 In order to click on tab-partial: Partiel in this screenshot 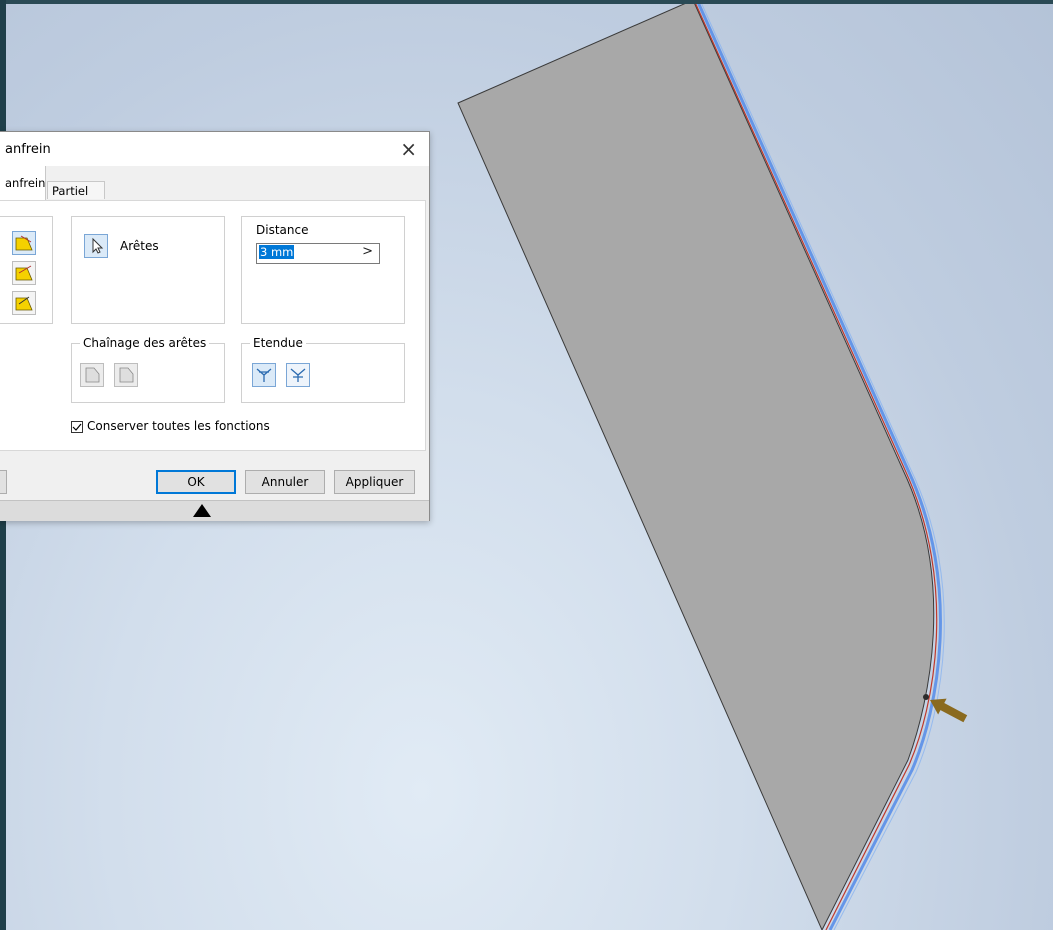, I will do `click(76, 190)`.